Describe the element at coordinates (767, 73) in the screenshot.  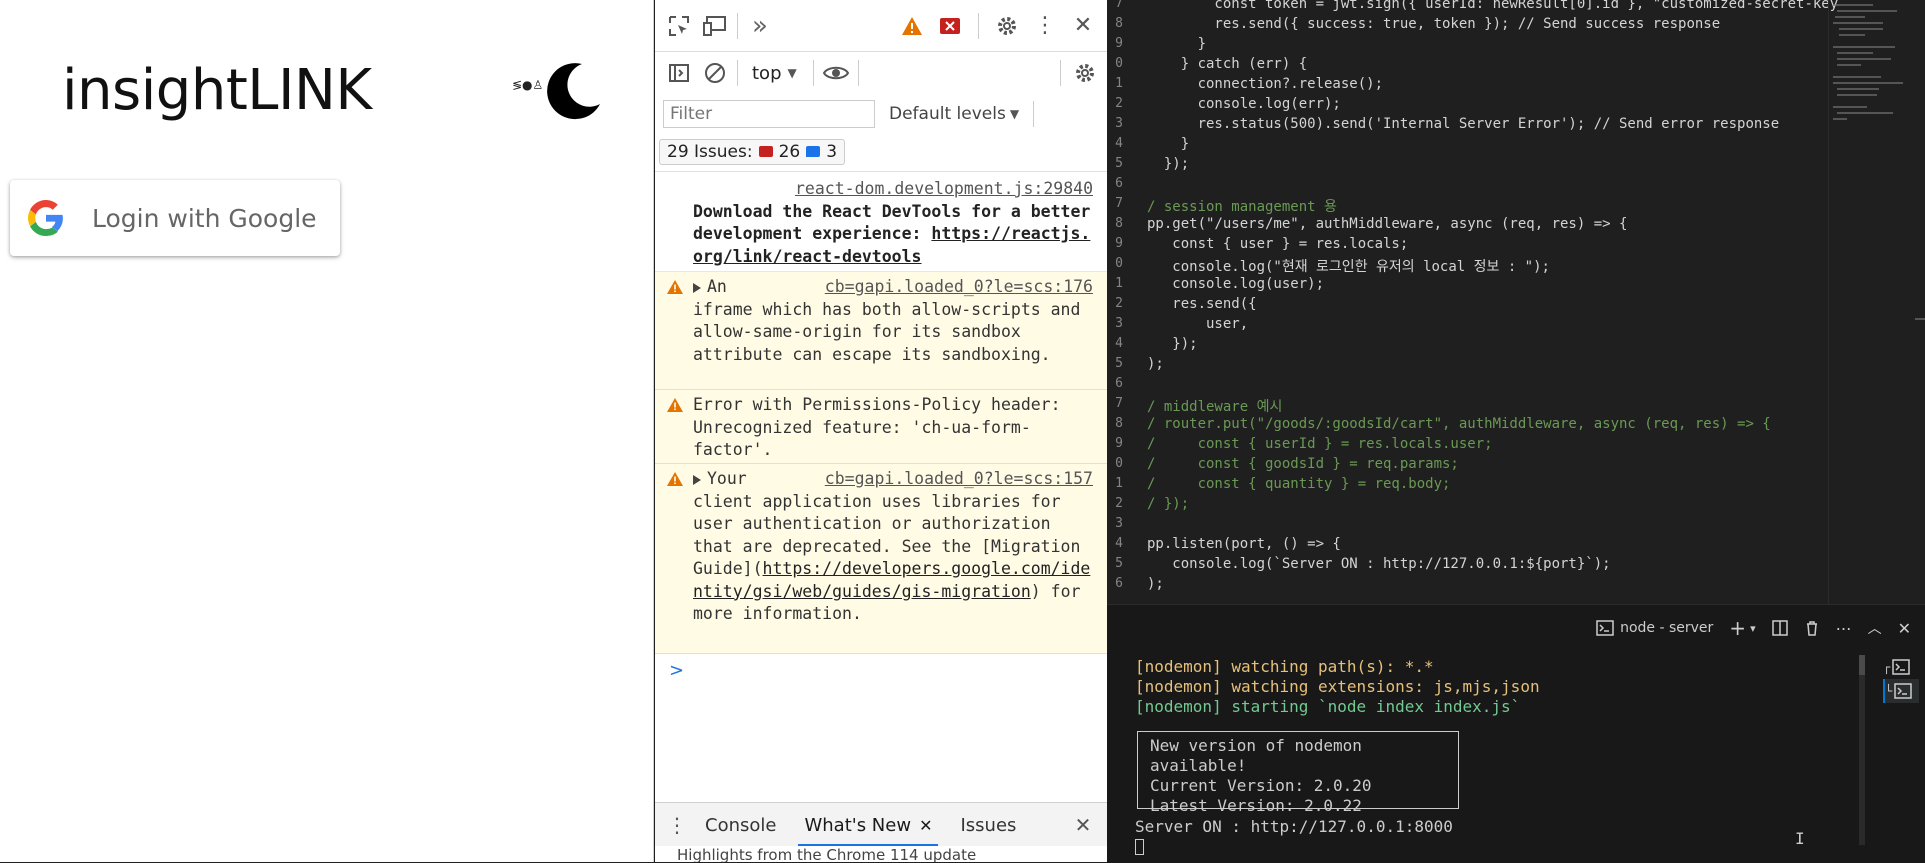
I see `context-selector: top` at that location.